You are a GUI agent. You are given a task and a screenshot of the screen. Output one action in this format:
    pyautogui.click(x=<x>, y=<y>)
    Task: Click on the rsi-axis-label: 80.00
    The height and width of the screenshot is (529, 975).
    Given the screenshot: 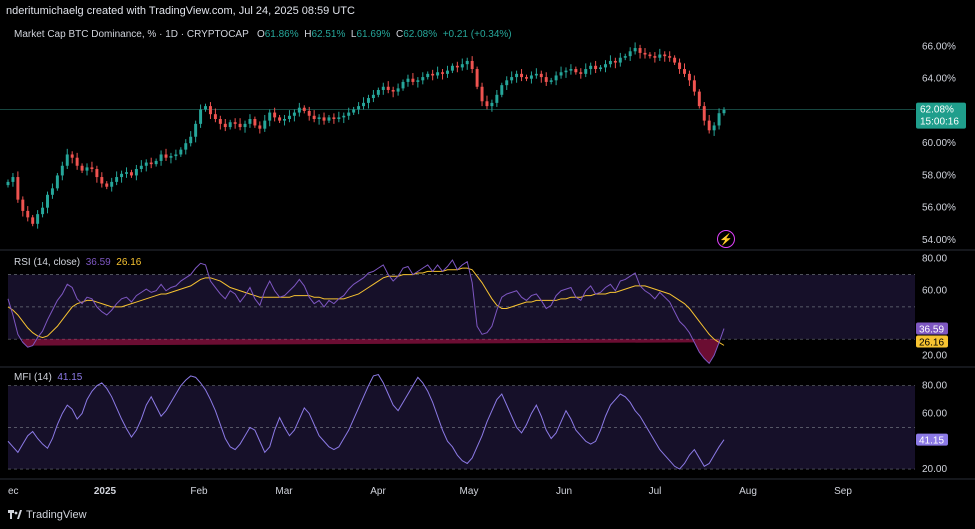 What is the action you would take?
    pyautogui.click(x=934, y=258)
    